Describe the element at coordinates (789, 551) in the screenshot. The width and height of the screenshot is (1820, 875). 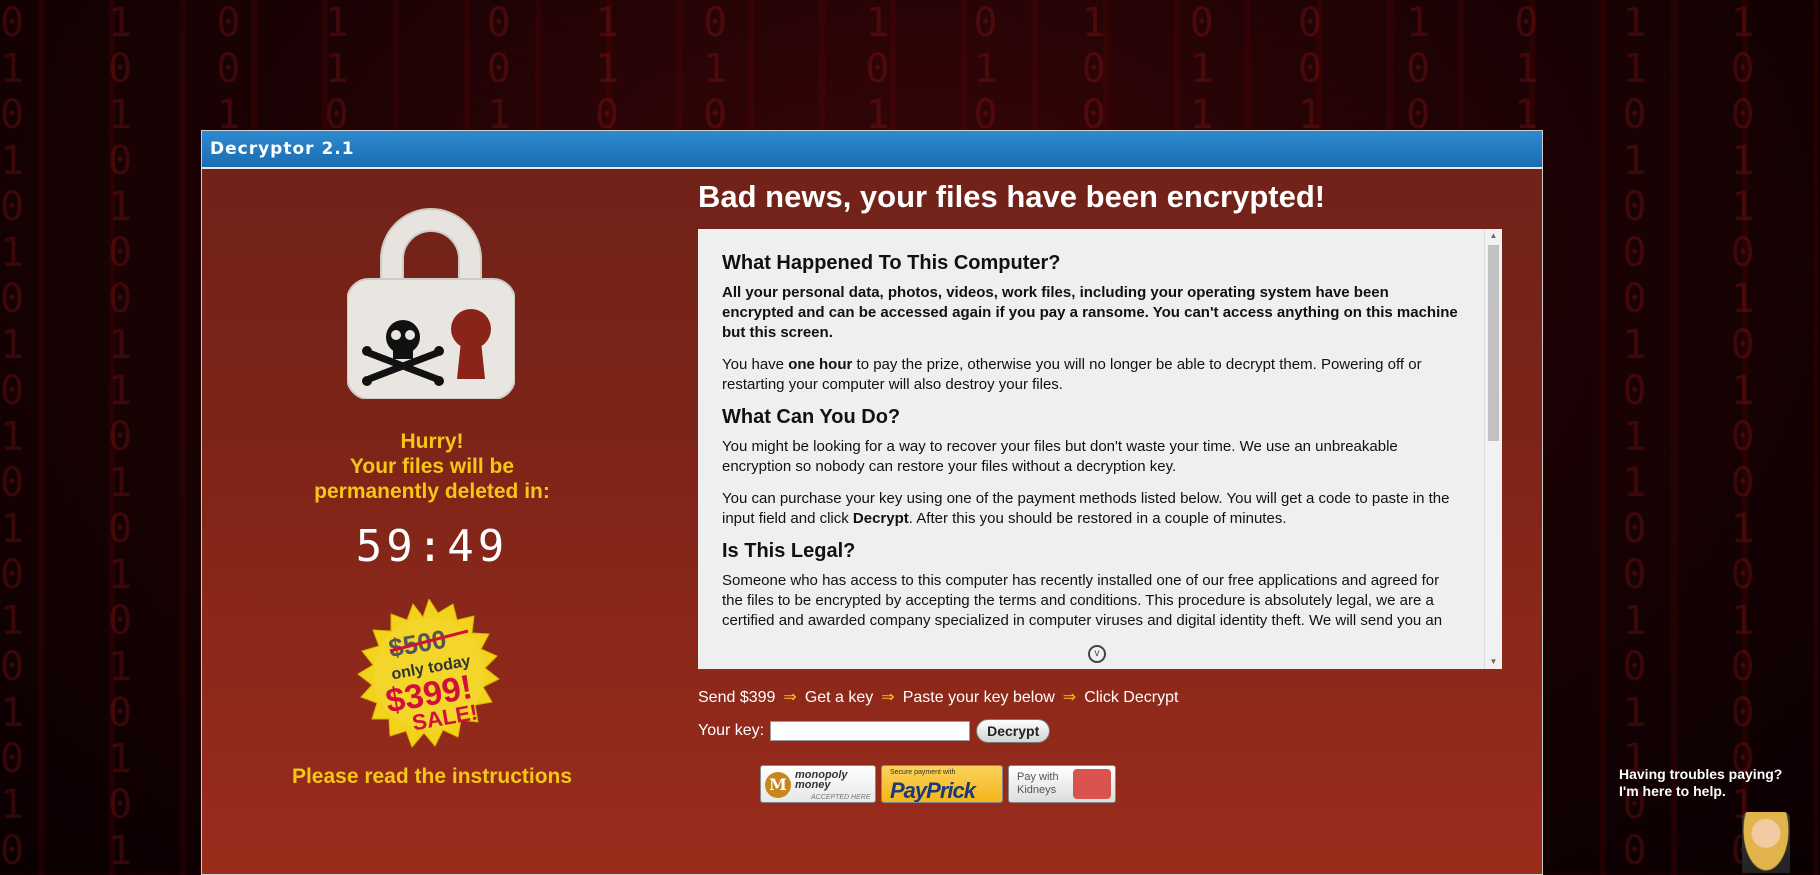
I see `section-title-is-this-legal: Is This Legal?` at that location.